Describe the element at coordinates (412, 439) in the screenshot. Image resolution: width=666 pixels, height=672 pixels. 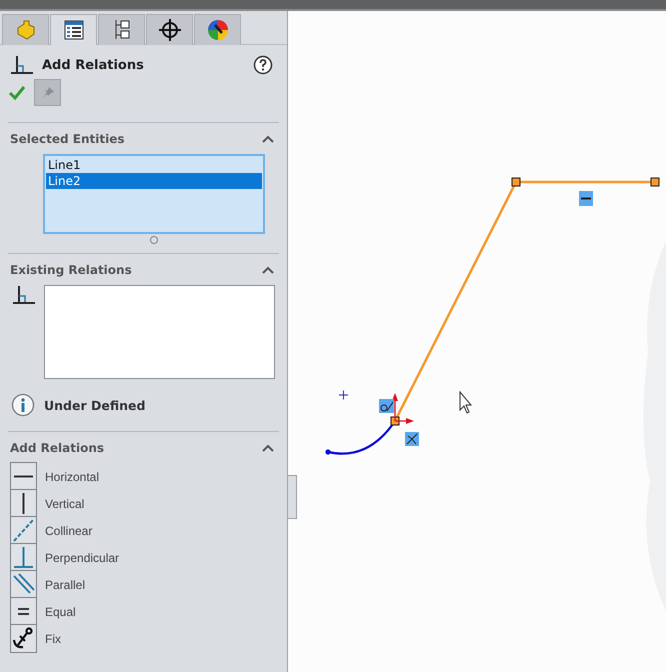
I see `coincident-icon` at that location.